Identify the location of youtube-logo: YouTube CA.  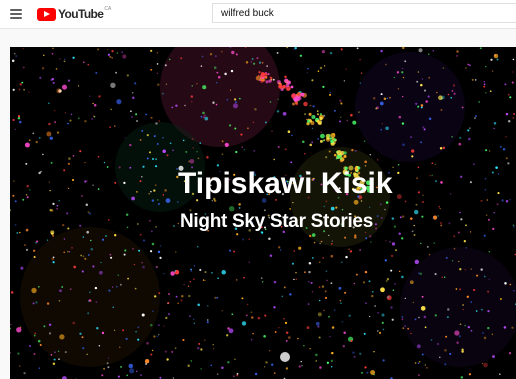
(74, 13).